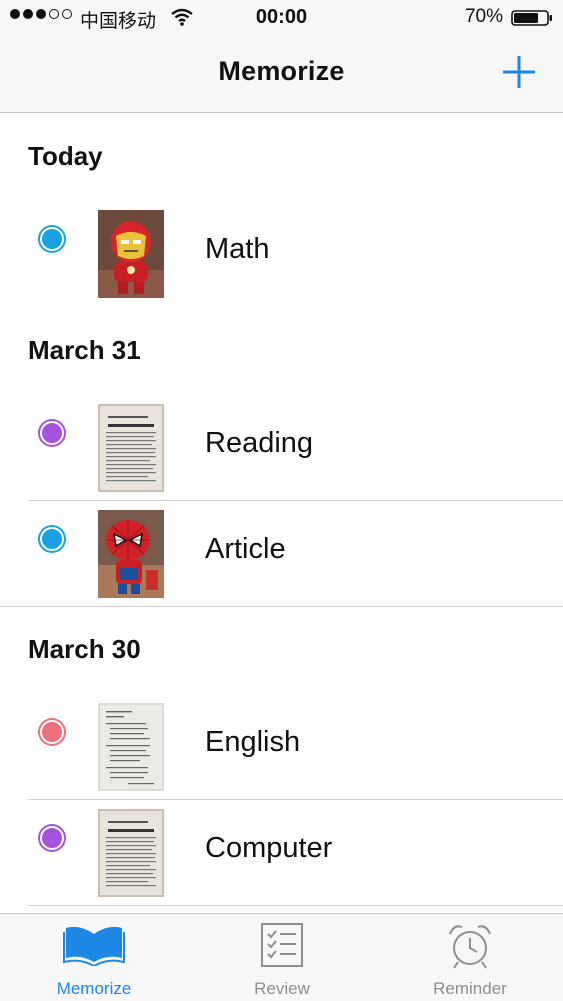  Describe the element at coordinates (94, 988) in the screenshot. I see `tab-label: Memorize` at that location.